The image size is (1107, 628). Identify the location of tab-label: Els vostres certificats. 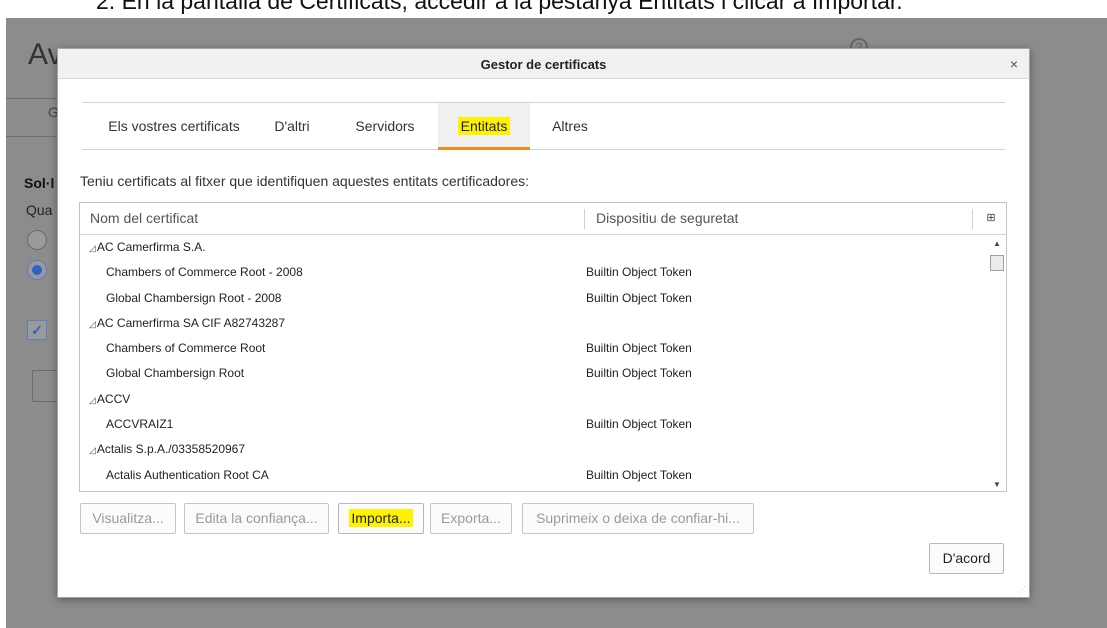
(174, 126).